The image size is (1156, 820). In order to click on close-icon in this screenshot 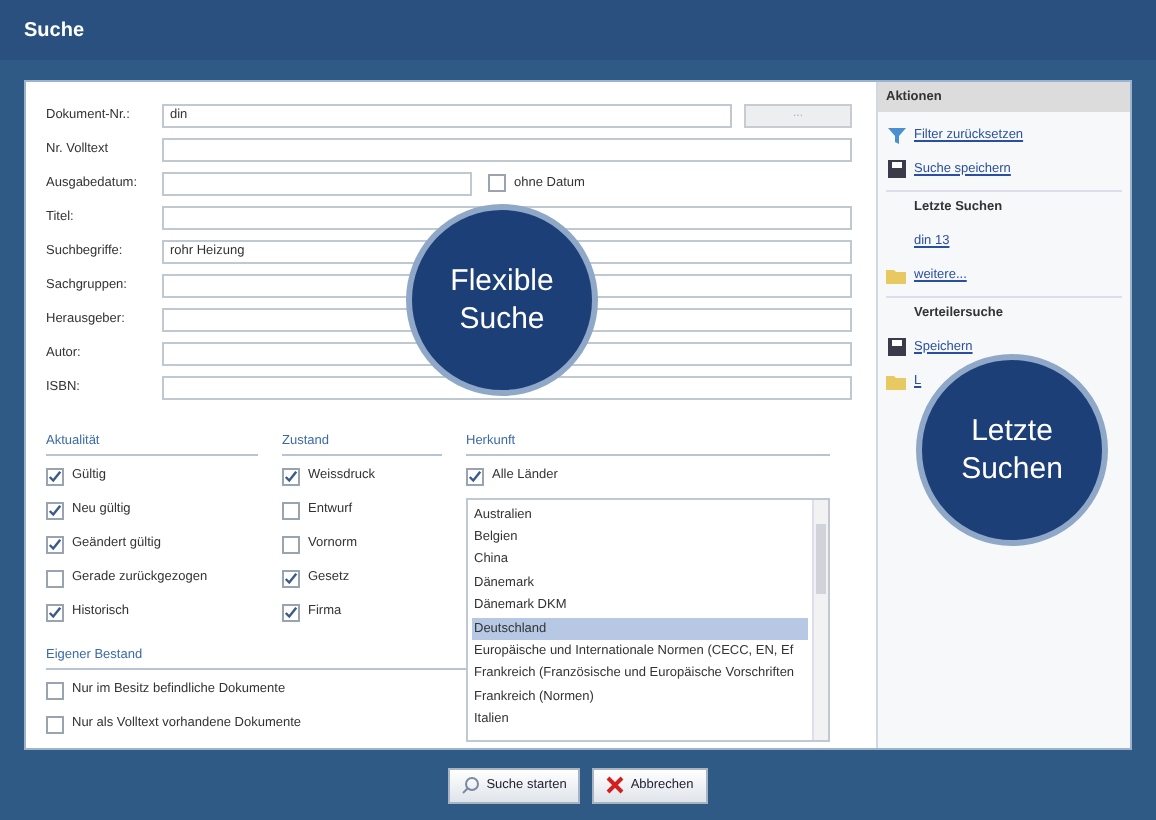, I will do `click(615, 785)`.